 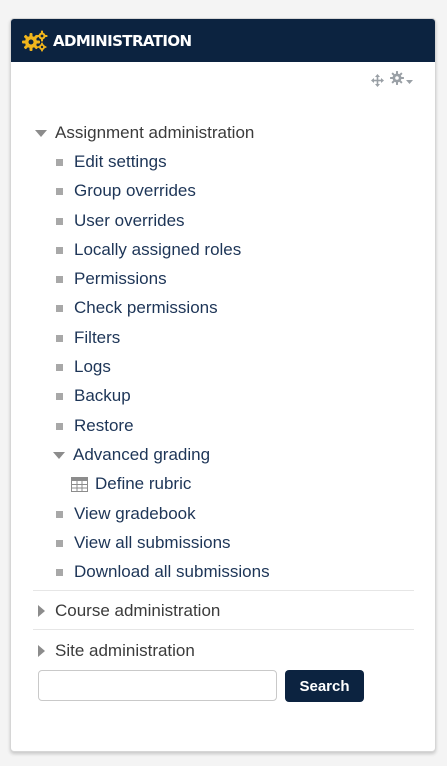 What do you see at coordinates (126, 191) in the screenshot?
I see `tree-item-group-overrides: Group overrides` at bounding box center [126, 191].